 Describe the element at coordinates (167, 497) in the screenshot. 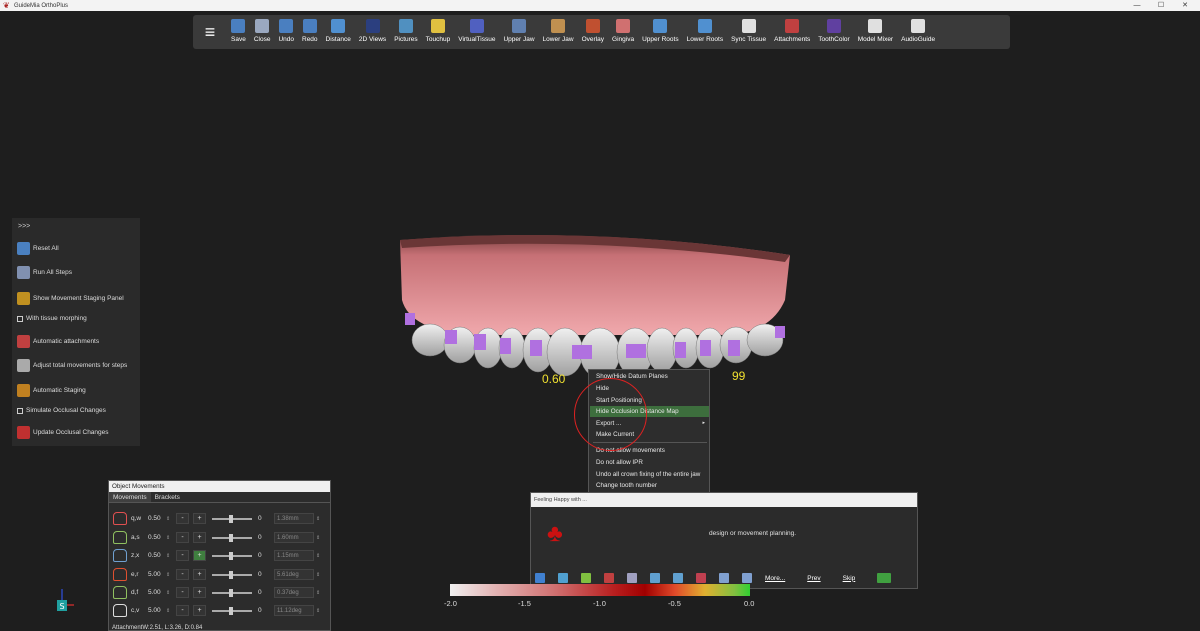

I see `tab-brackets: Brackets` at that location.